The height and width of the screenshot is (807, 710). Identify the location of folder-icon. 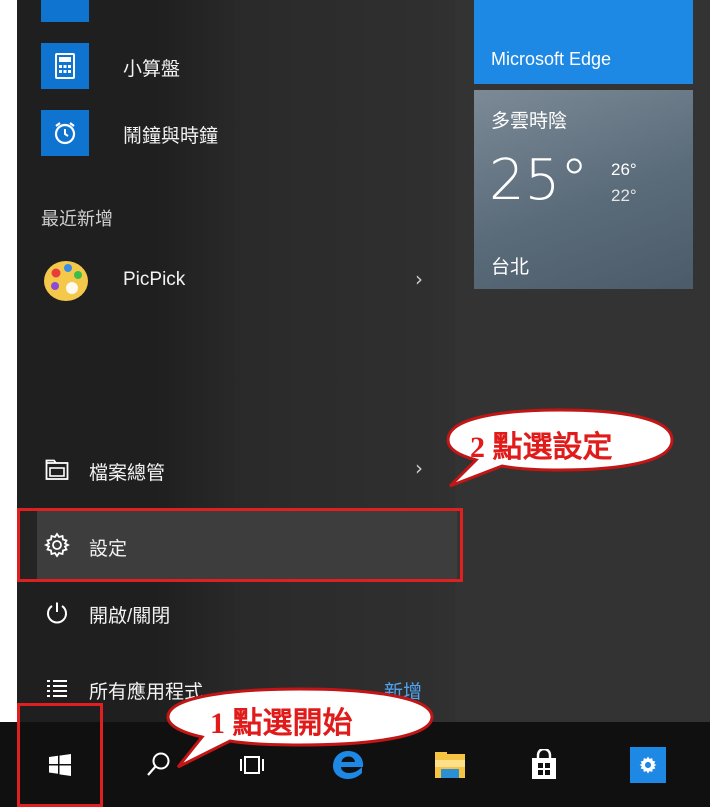
(57, 470).